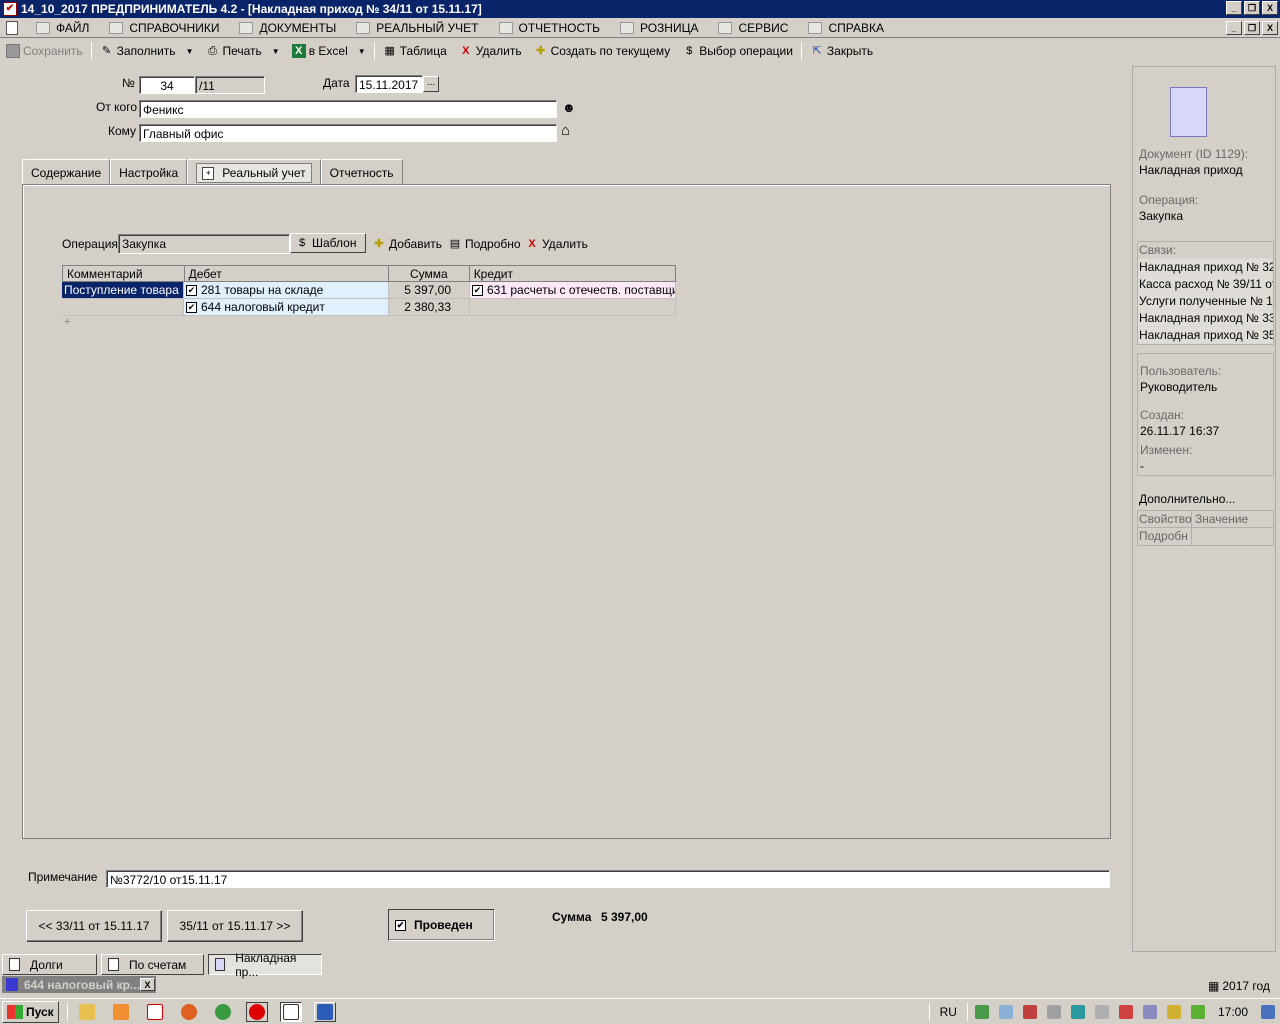  I want to click on menu-documents: ДОКУМЕНТЫ, so click(287, 28).